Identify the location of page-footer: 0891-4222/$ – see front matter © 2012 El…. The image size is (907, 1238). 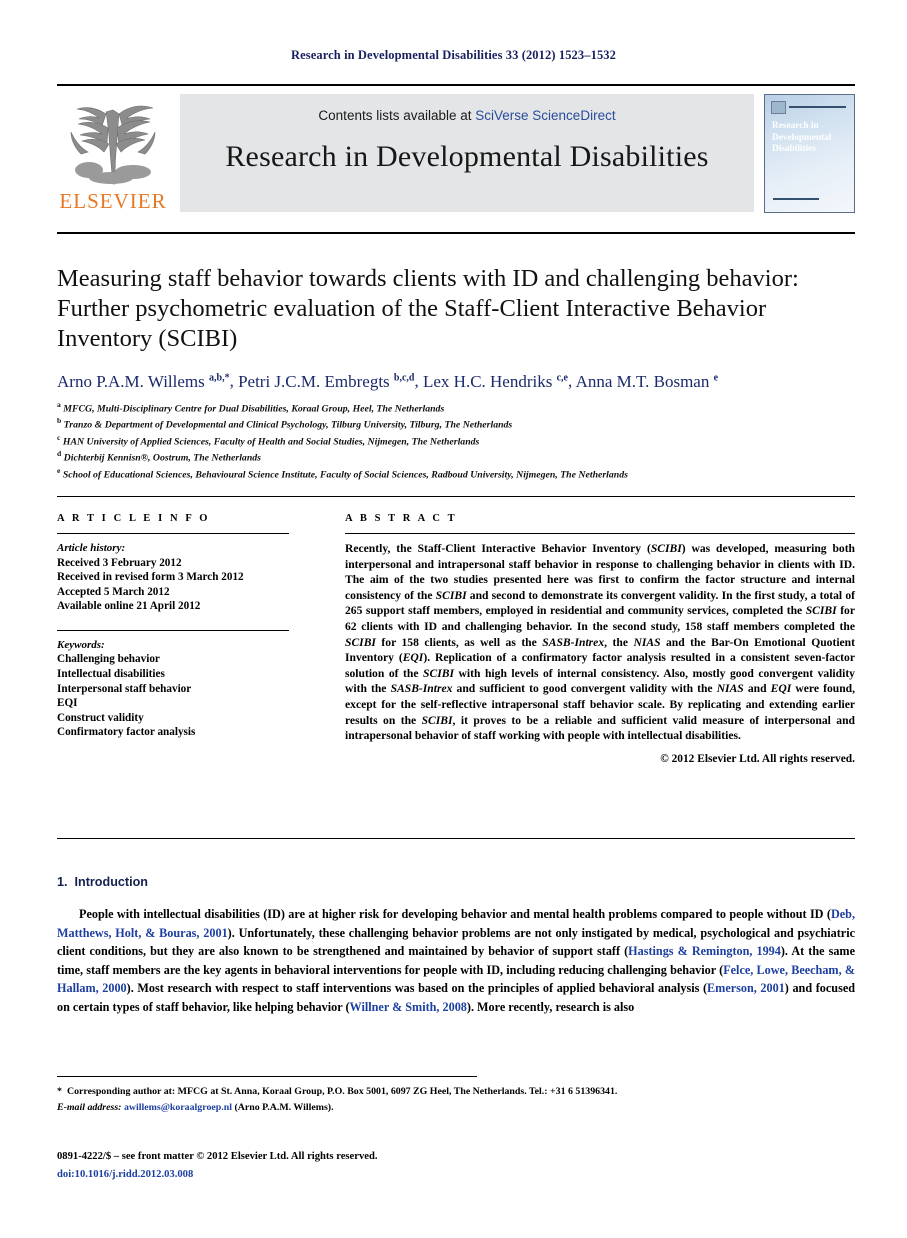
(217, 1166).